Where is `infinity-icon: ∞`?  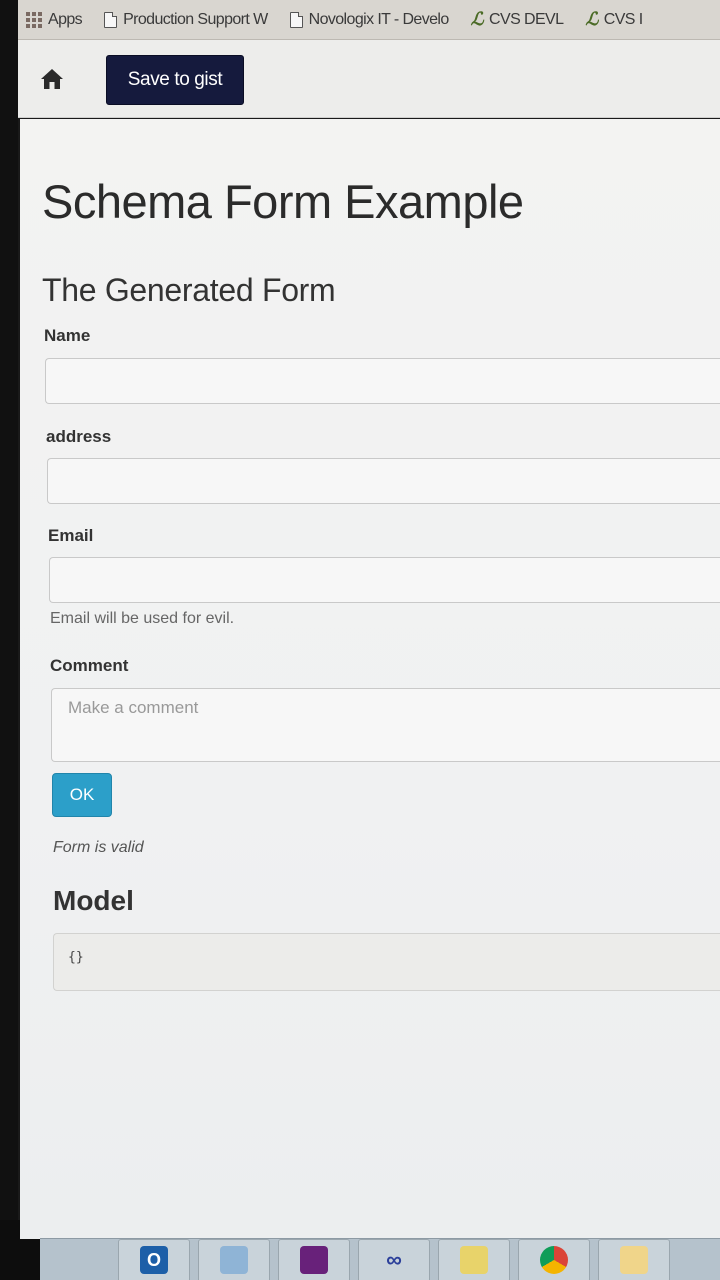
infinity-icon: ∞ is located at coordinates (394, 1259).